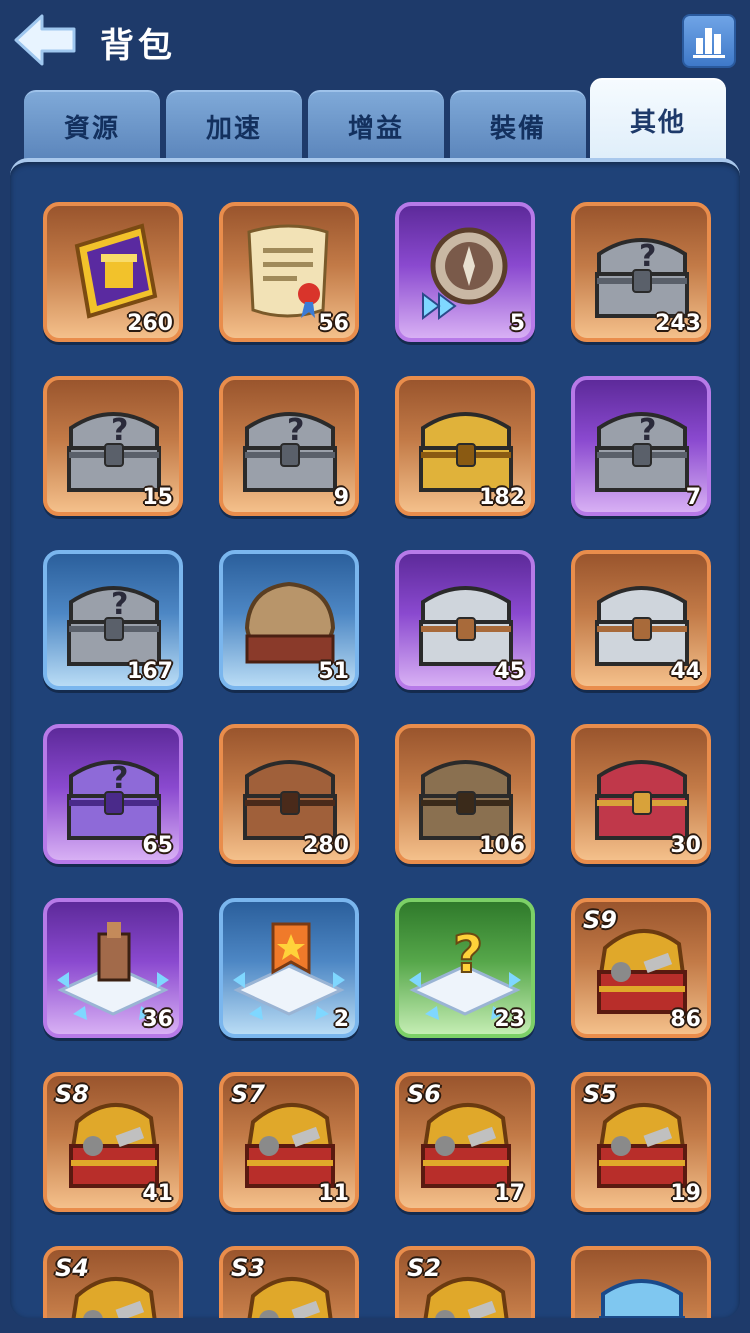  I want to click on item-count: 280, so click(326, 845).